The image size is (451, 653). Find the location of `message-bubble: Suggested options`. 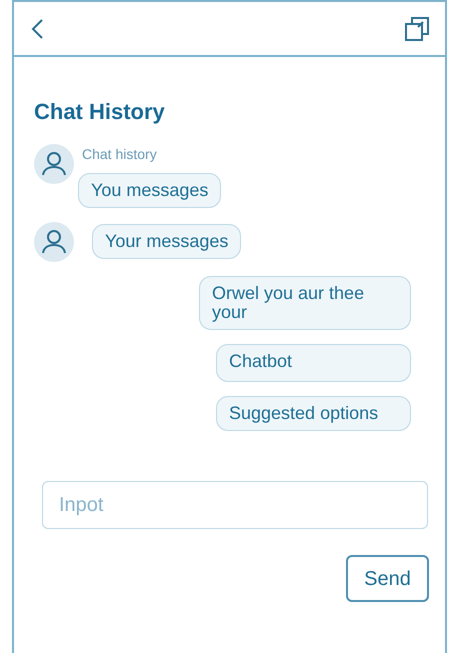

message-bubble: Suggested options is located at coordinates (313, 413).